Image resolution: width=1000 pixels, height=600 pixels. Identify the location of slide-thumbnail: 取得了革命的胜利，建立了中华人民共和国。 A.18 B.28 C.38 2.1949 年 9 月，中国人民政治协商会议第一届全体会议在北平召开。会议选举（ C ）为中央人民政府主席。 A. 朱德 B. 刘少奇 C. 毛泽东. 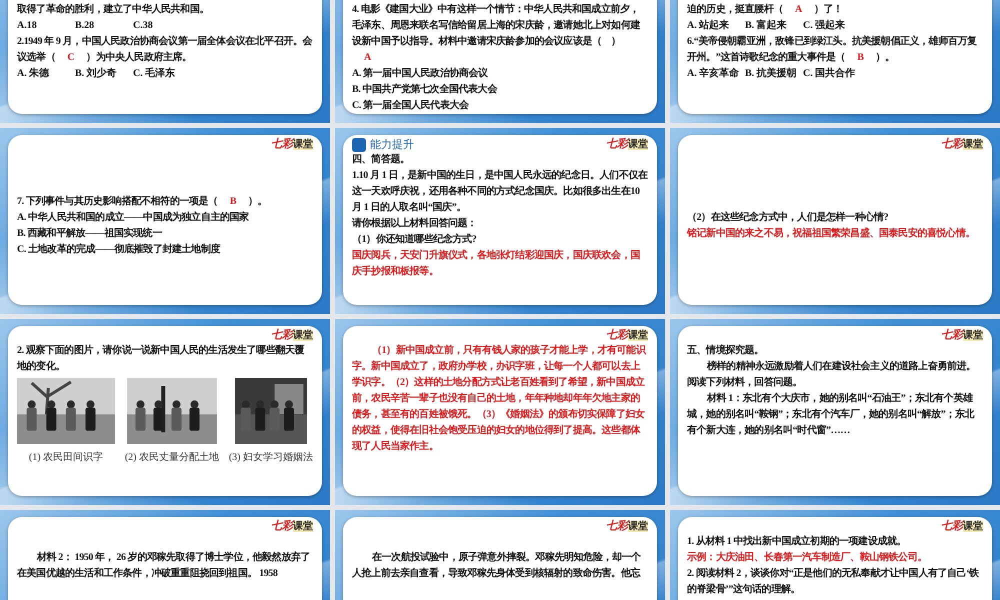
(165, 61).